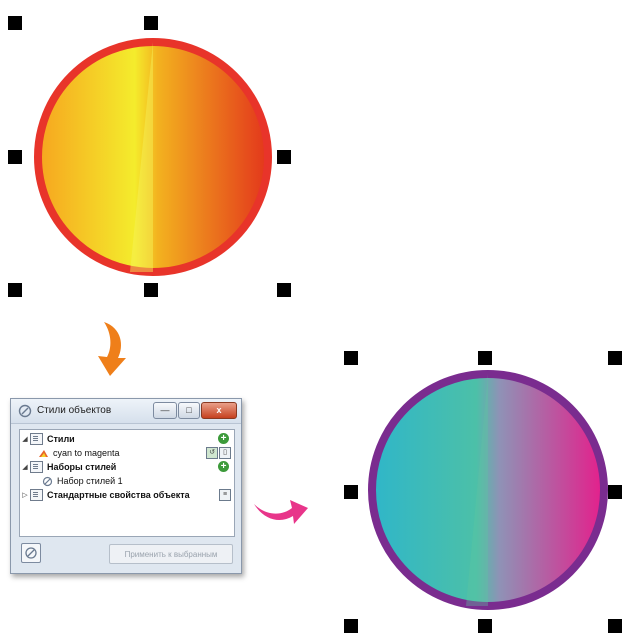 The height and width of the screenshot is (637, 626). Describe the element at coordinates (36, 467) in the screenshot. I see `style-sets-folder-icon` at that location.